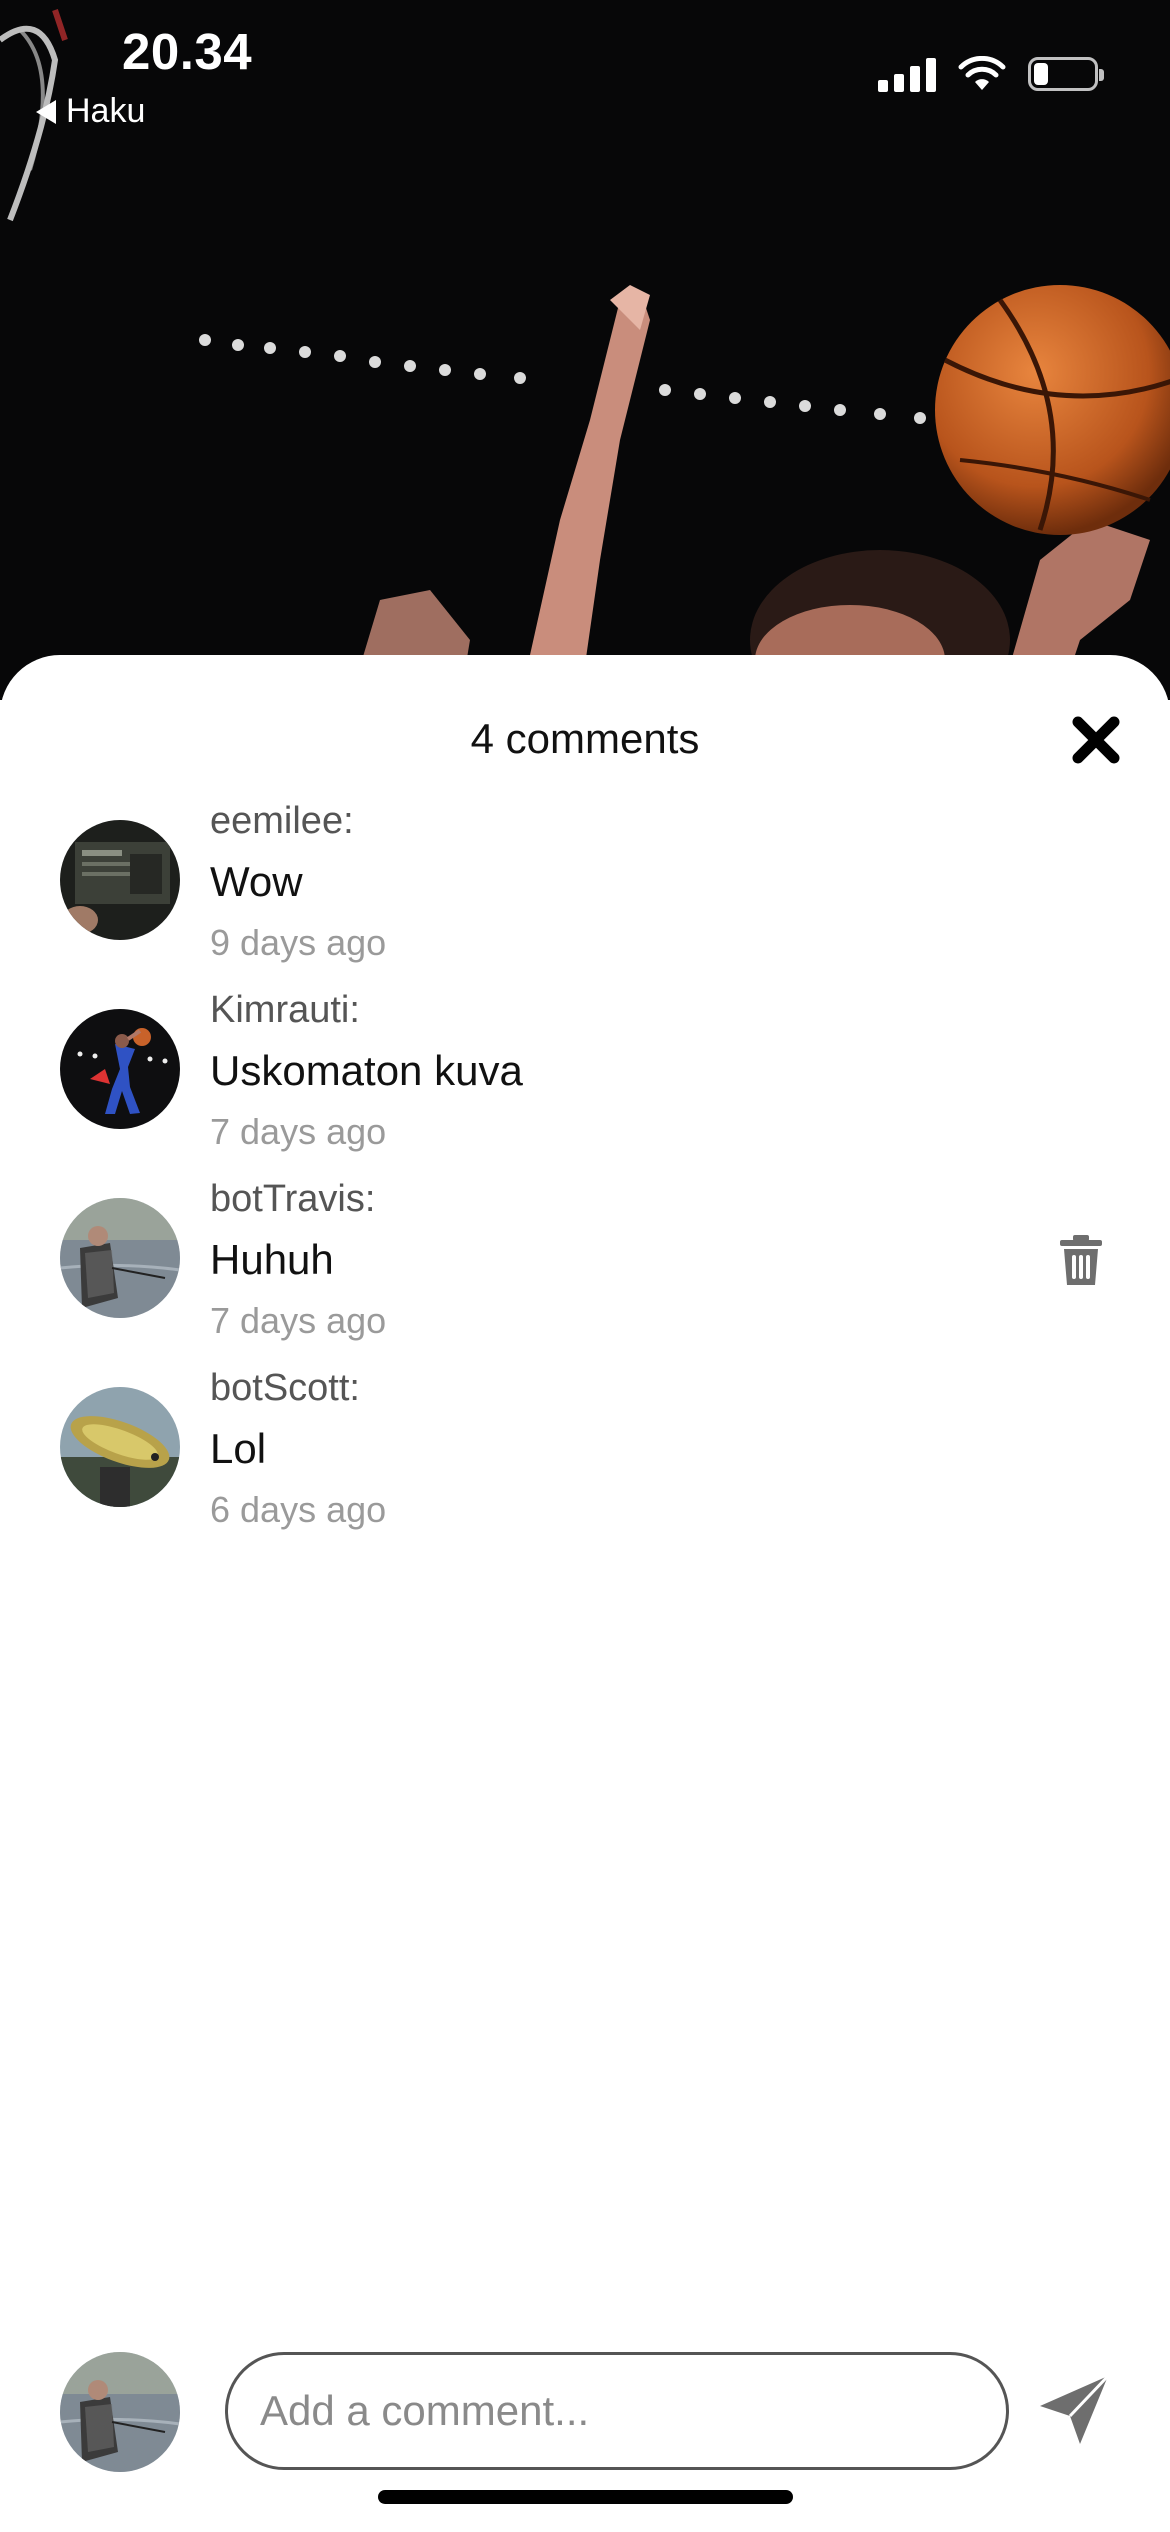 This screenshot has width=1170, height=2532. Describe the element at coordinates (585, 2497) in the screenshot. I see `home-indicator` at that location.